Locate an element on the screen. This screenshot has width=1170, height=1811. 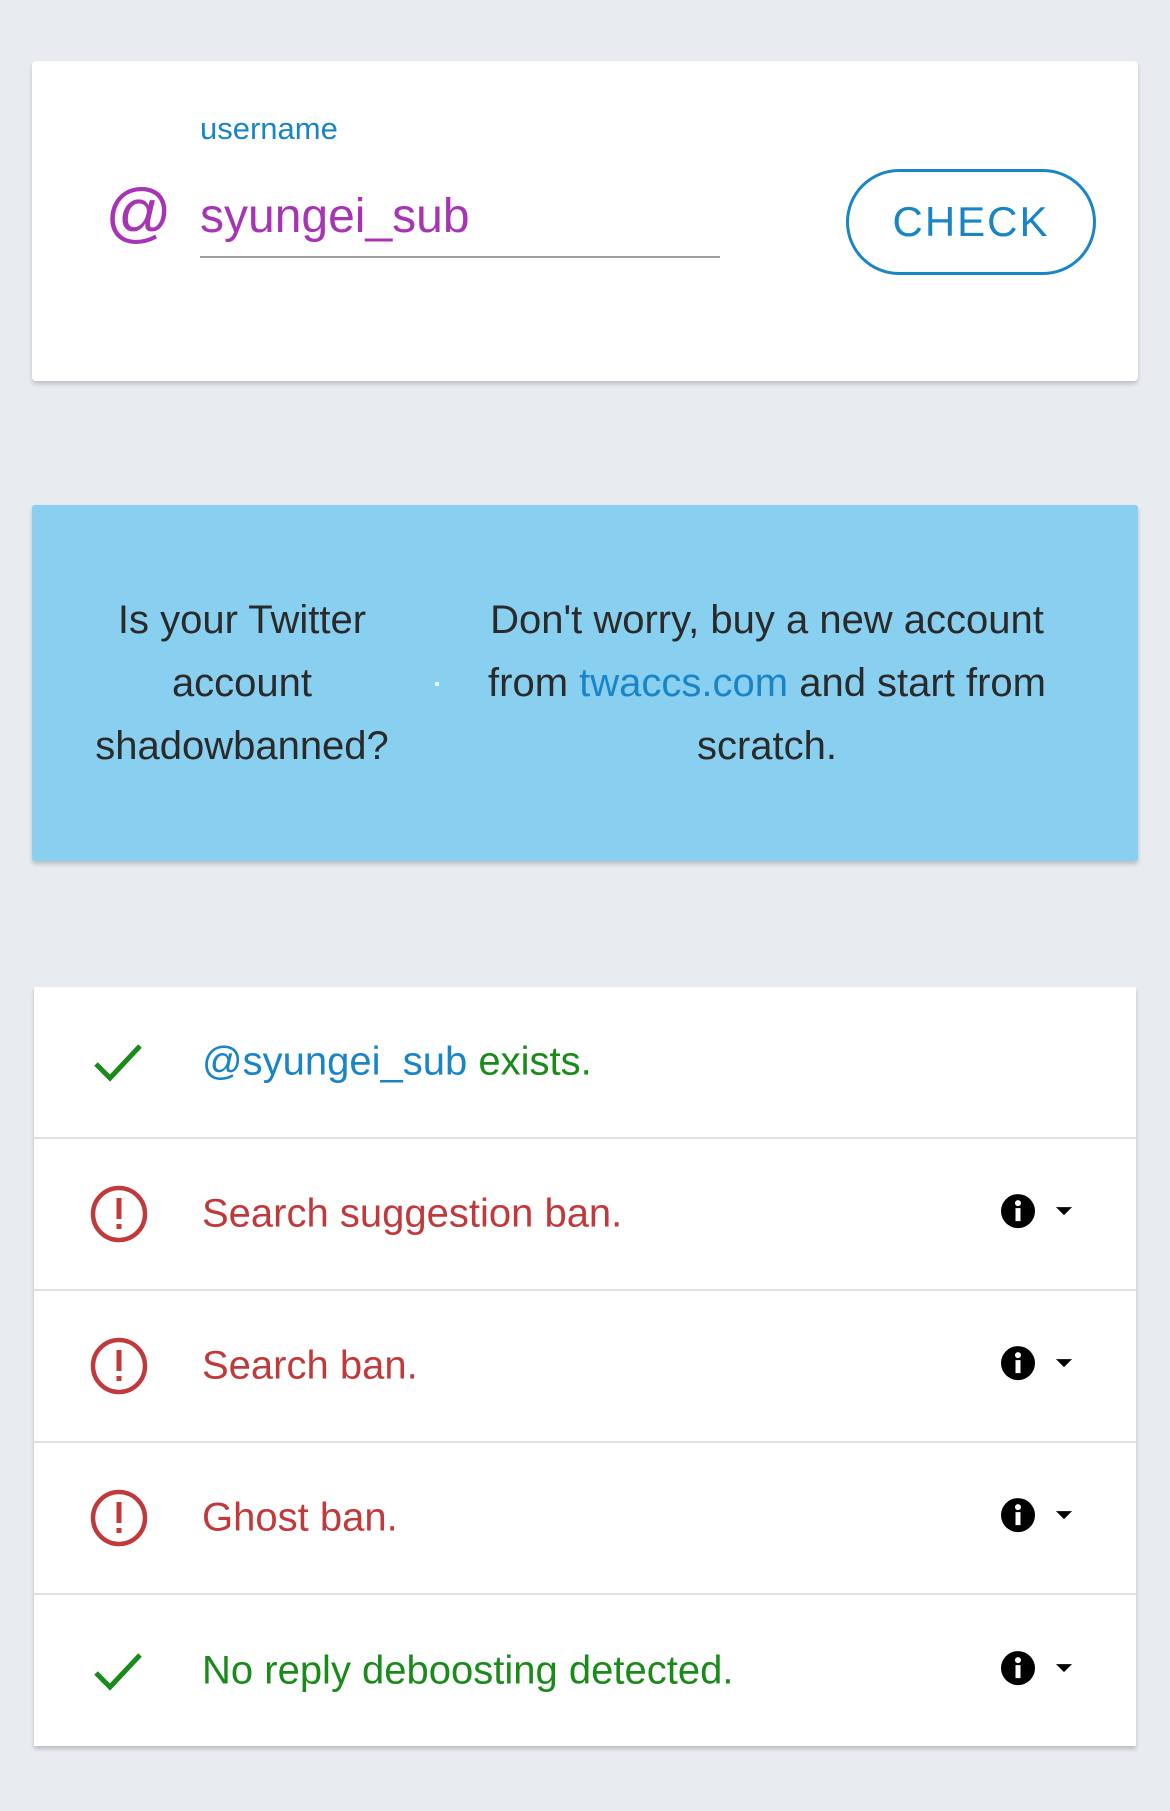
username-label: username is located at coordinates (269, 128).